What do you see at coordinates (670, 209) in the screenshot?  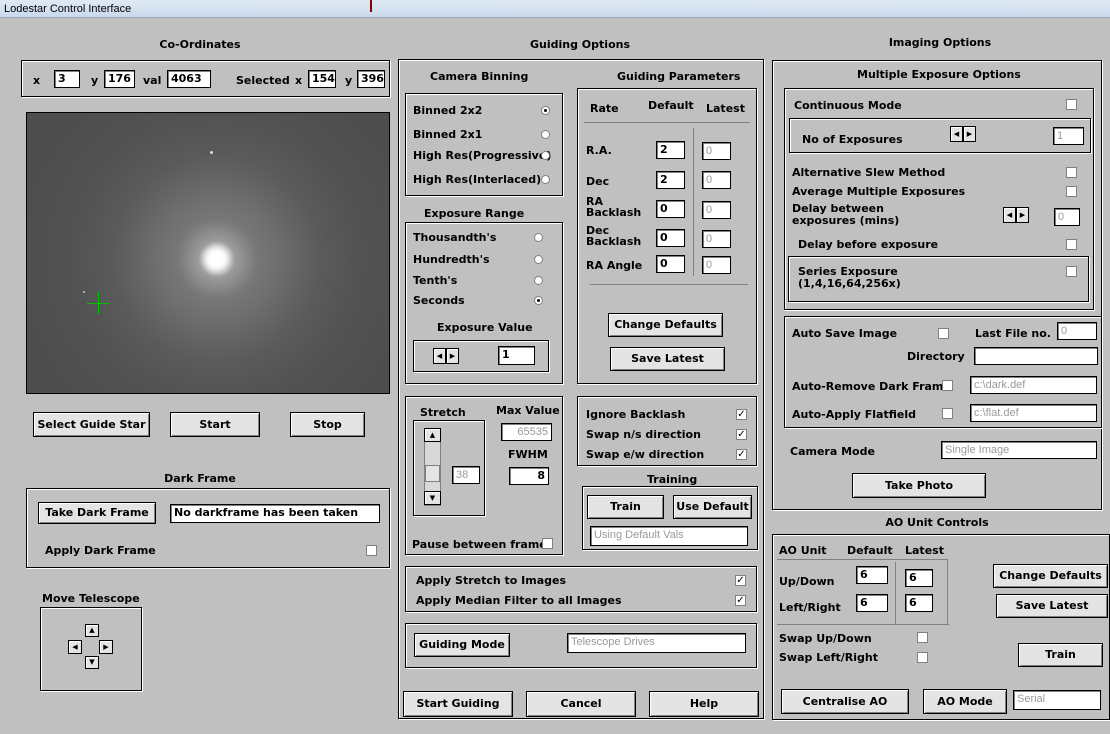 I see `ra-backlash-default-field: 0` at bounding box center [670, 209].